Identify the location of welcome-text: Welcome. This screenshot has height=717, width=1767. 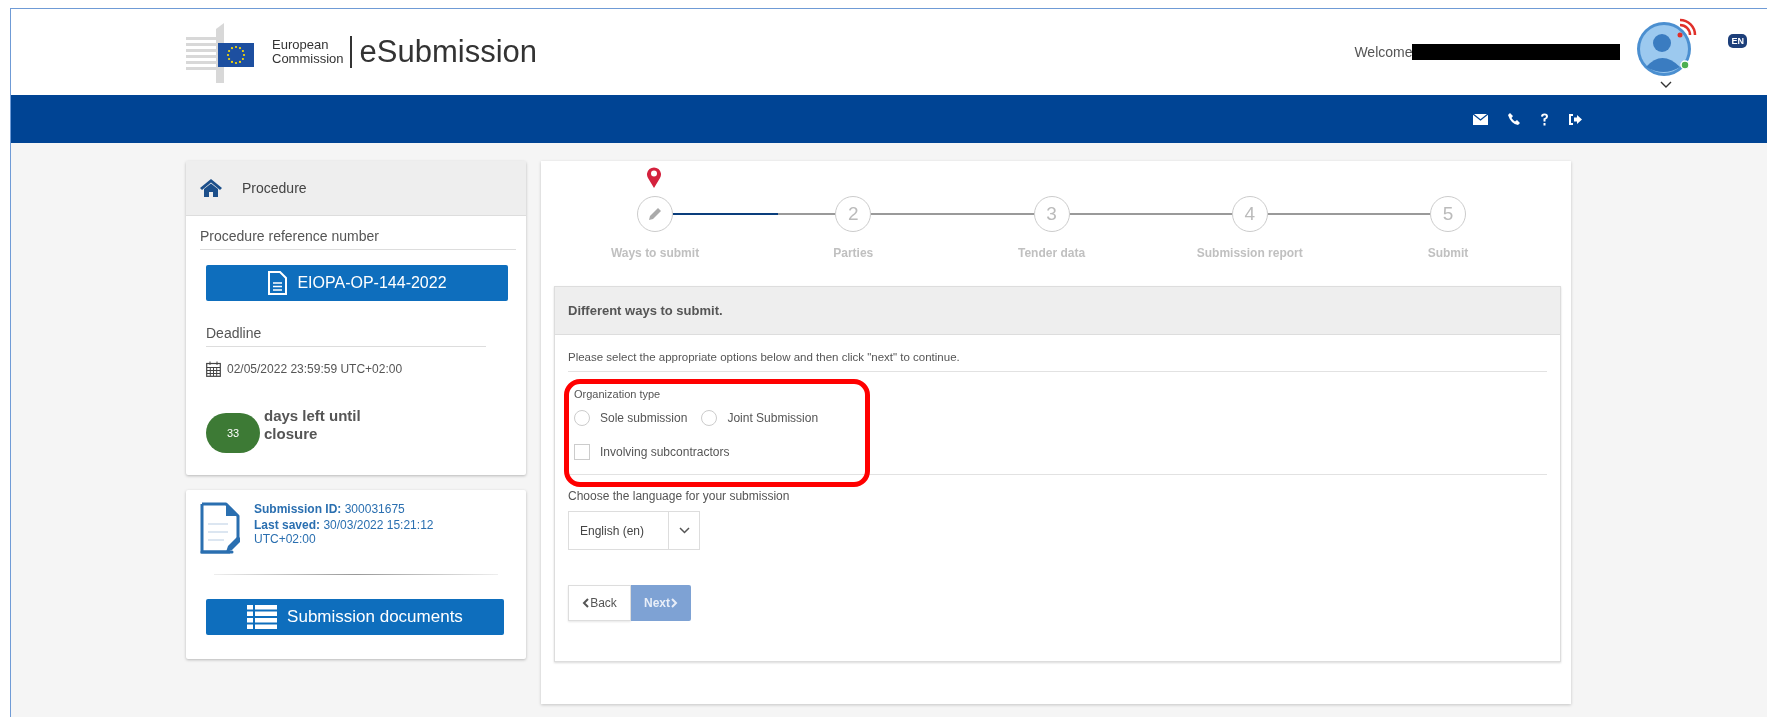
(1383, 52).